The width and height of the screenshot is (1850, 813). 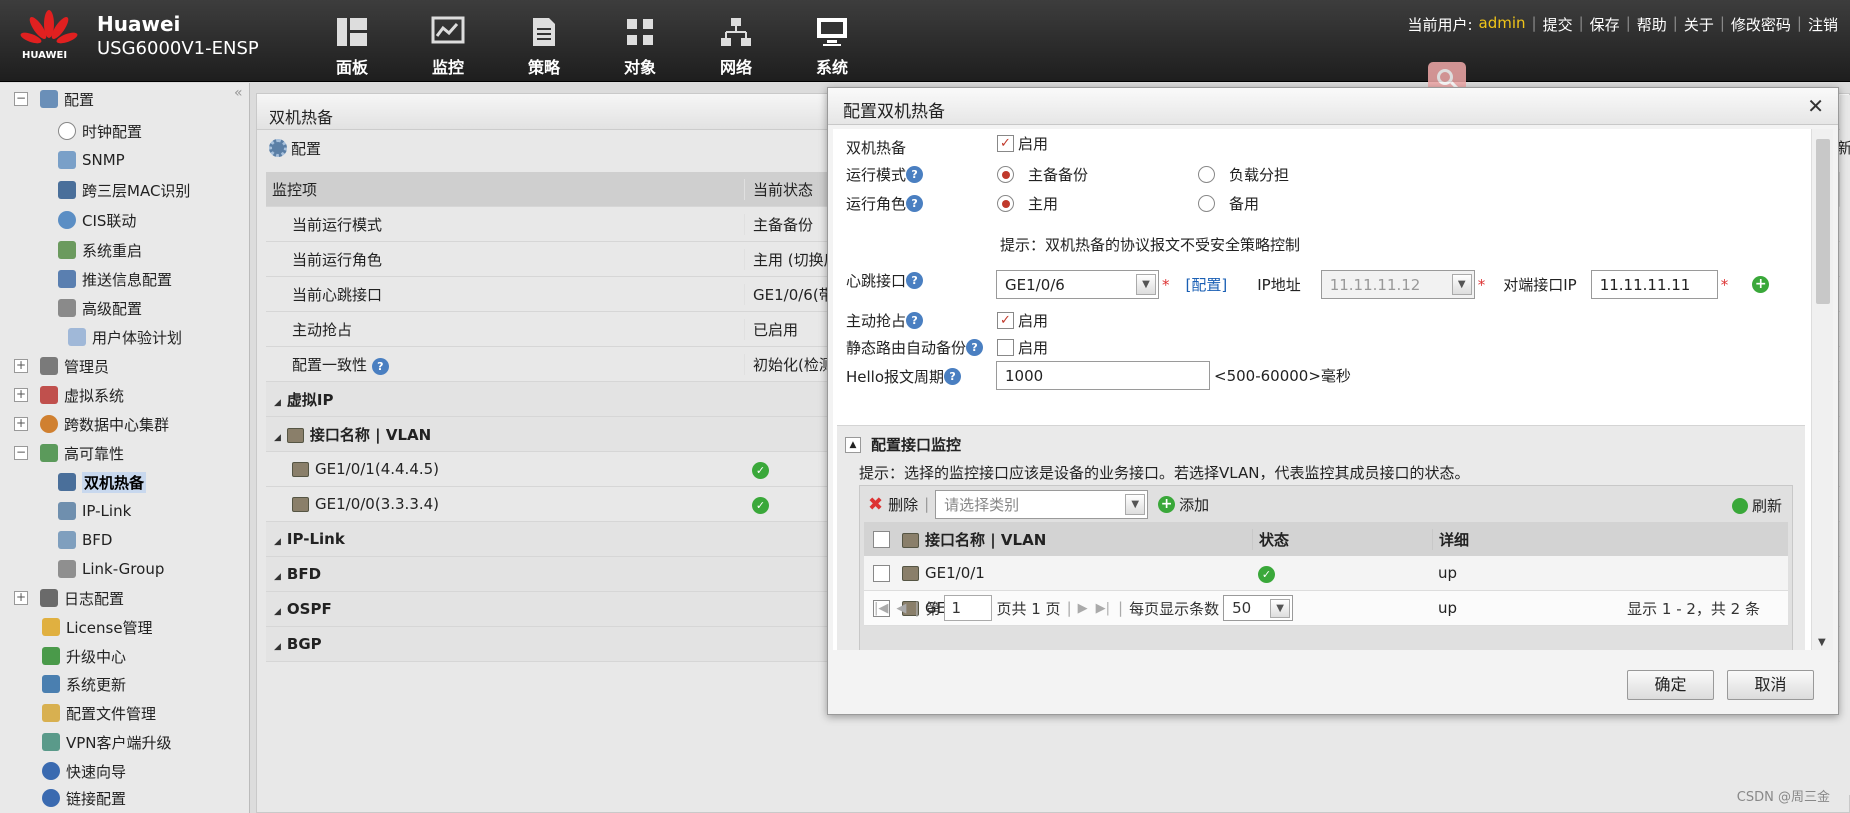 I want to click on prev-page-icon: ◀, so click(x=901, y=608).